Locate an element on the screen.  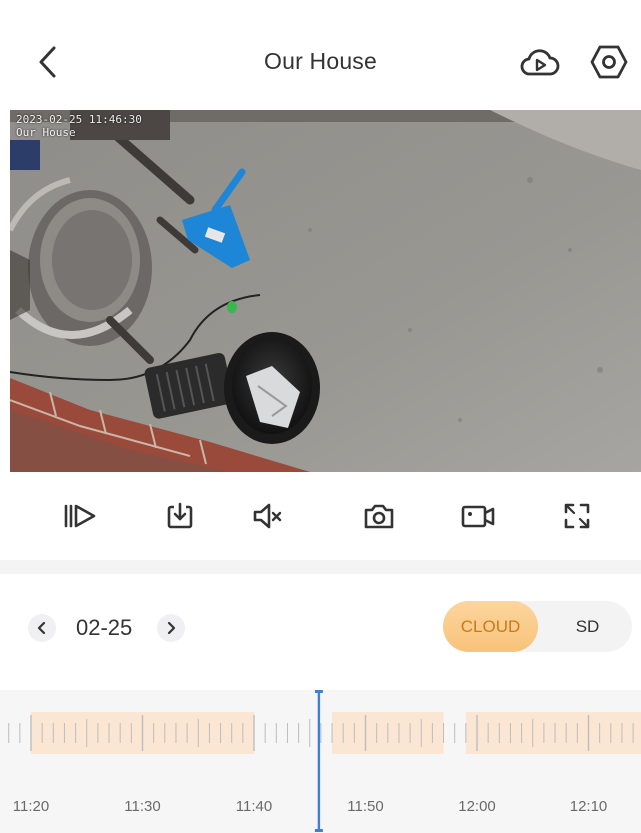
osd-timestamp: 2023-02-25 11:46:30 is located at coordinates (79, 119).